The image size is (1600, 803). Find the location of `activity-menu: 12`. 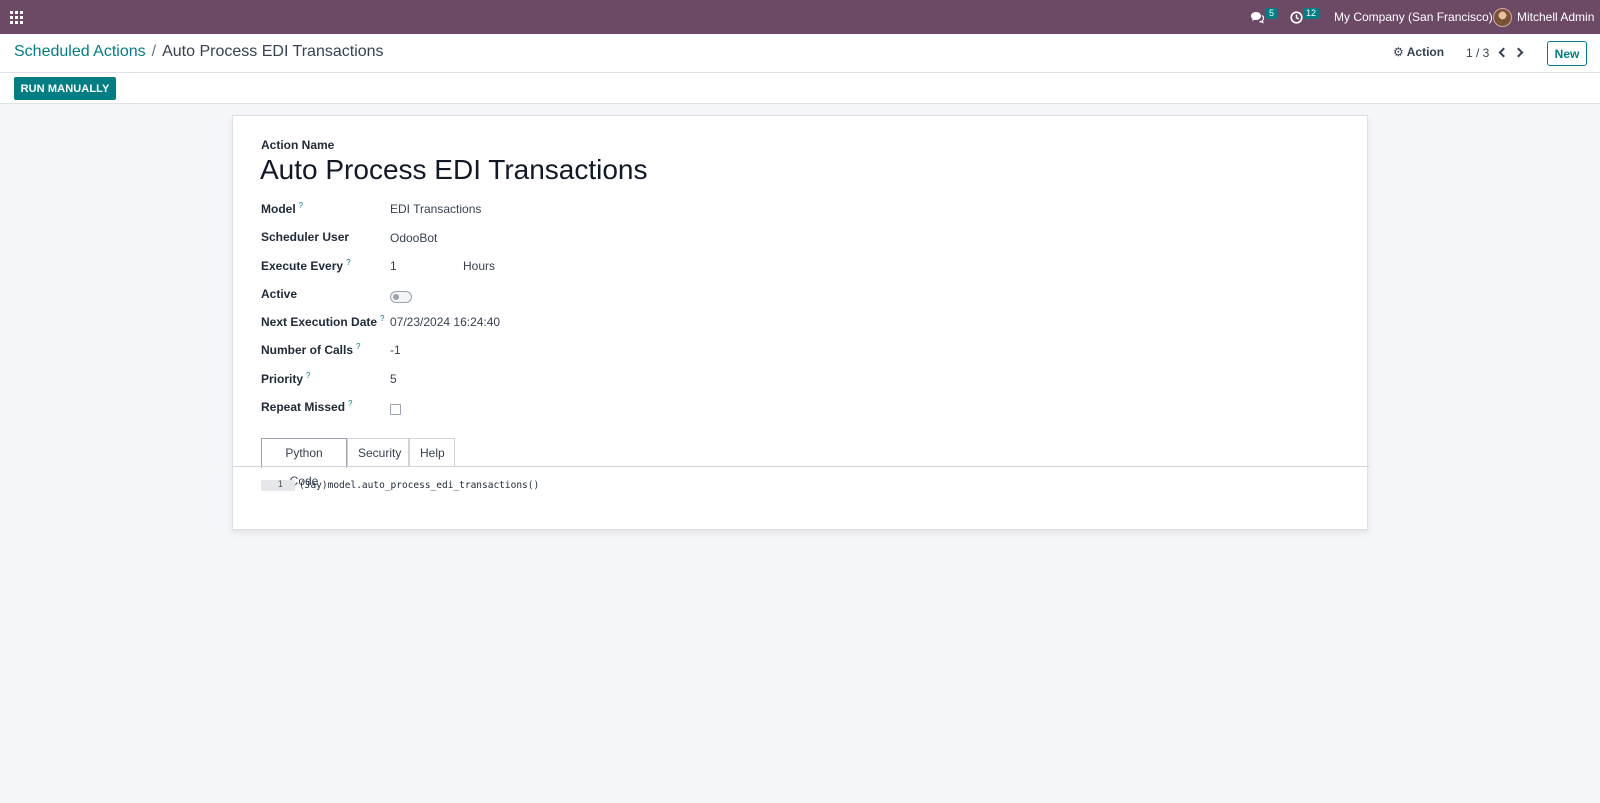

activity-menu: 12 is located at coordinates (1305, 17).